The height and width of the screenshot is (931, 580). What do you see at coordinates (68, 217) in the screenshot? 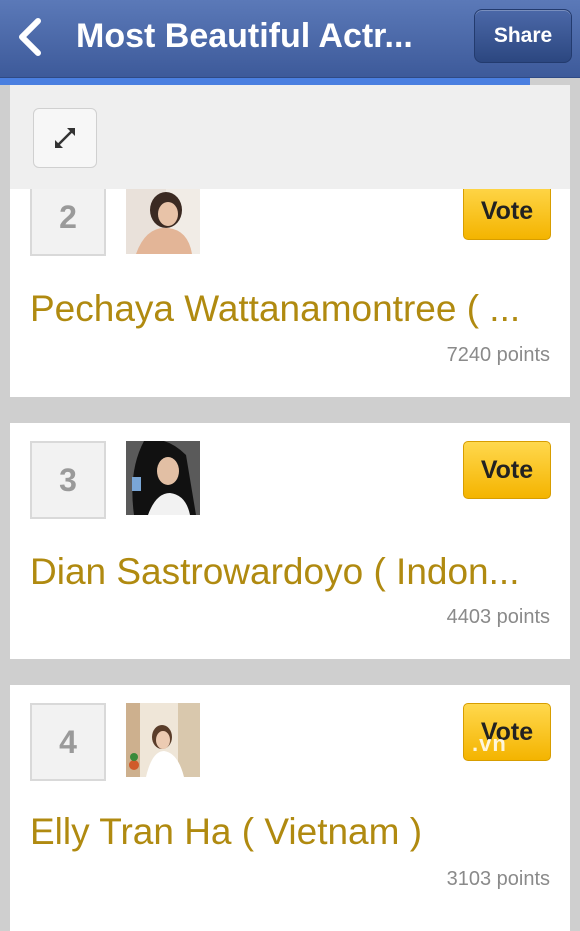
I see `rank-badge: 2` at bounding box center [68, 217].